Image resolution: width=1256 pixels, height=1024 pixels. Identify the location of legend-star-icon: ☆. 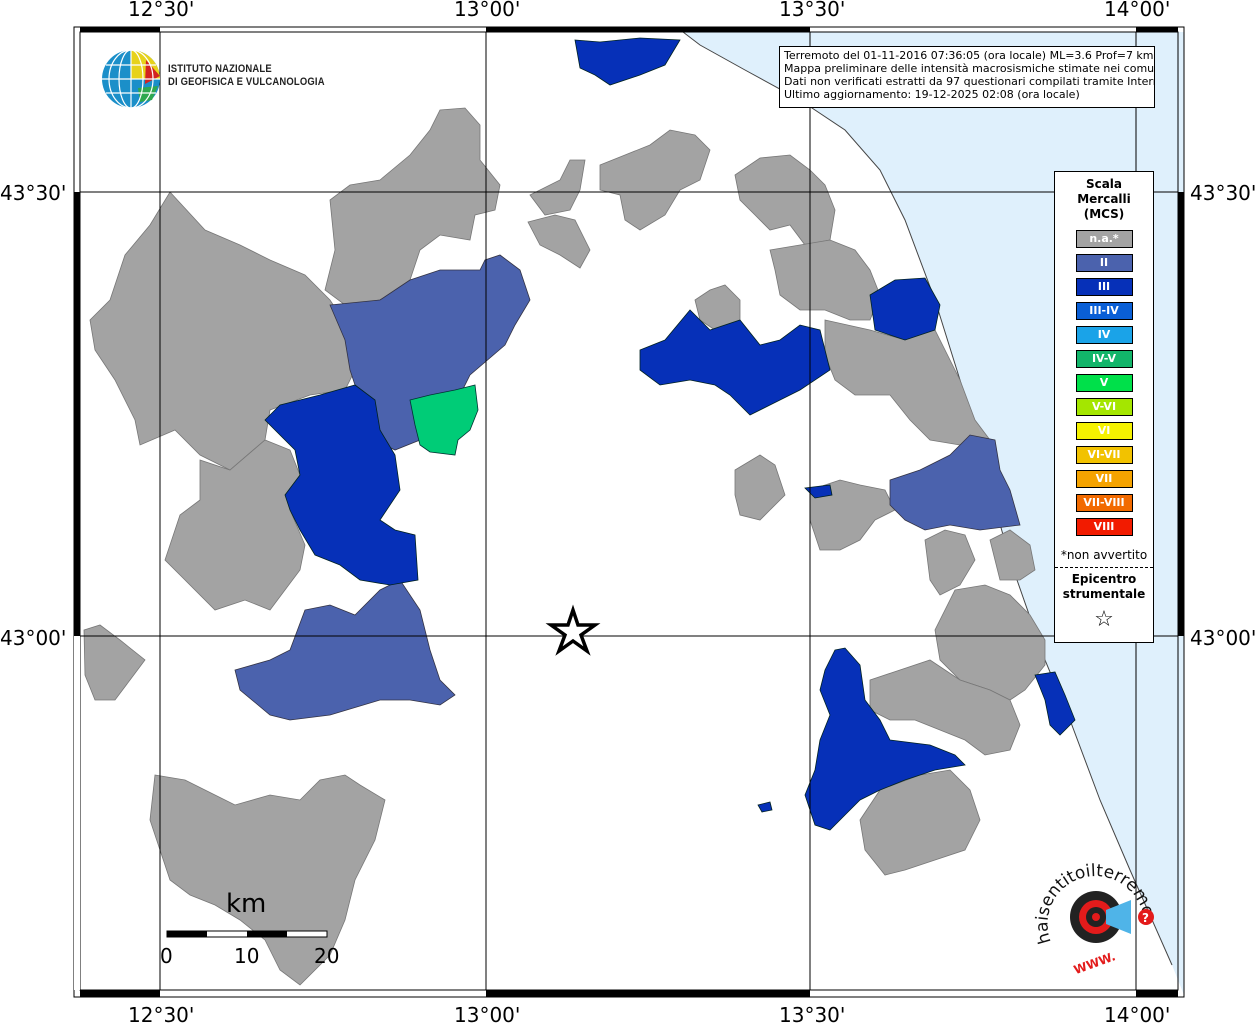
(1104, 619).